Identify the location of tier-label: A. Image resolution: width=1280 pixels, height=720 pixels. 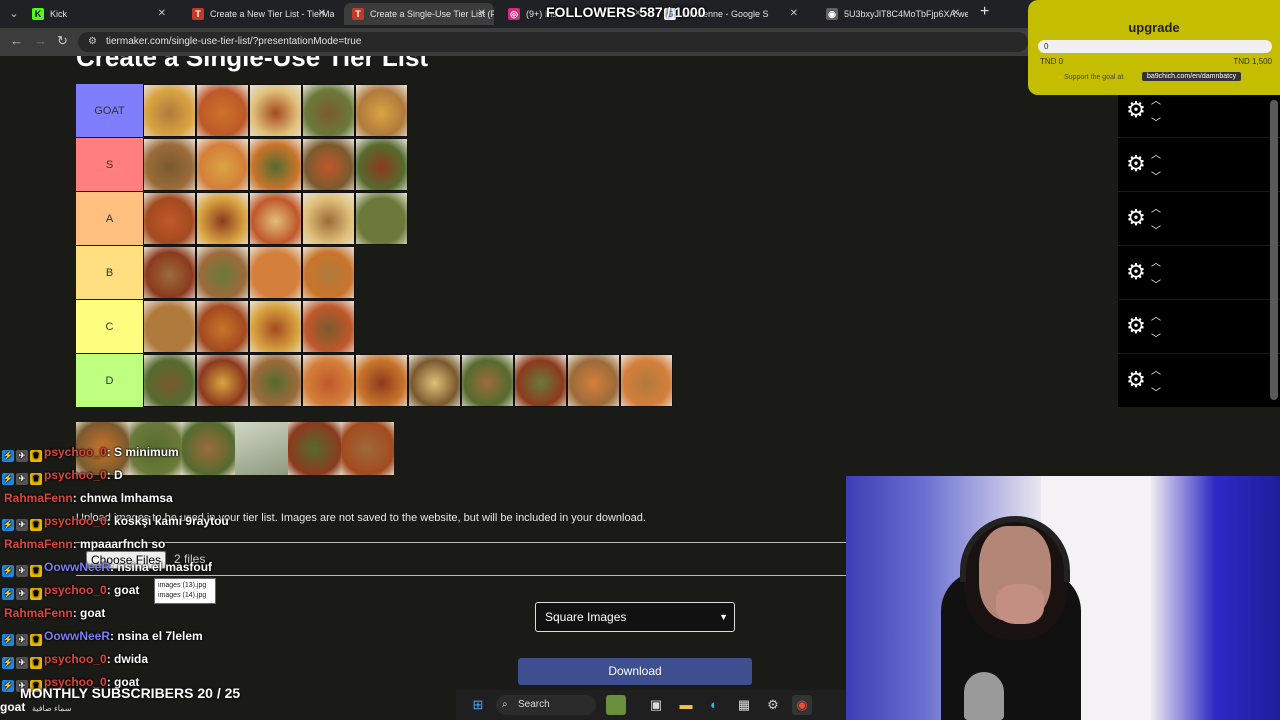
(109, 218).